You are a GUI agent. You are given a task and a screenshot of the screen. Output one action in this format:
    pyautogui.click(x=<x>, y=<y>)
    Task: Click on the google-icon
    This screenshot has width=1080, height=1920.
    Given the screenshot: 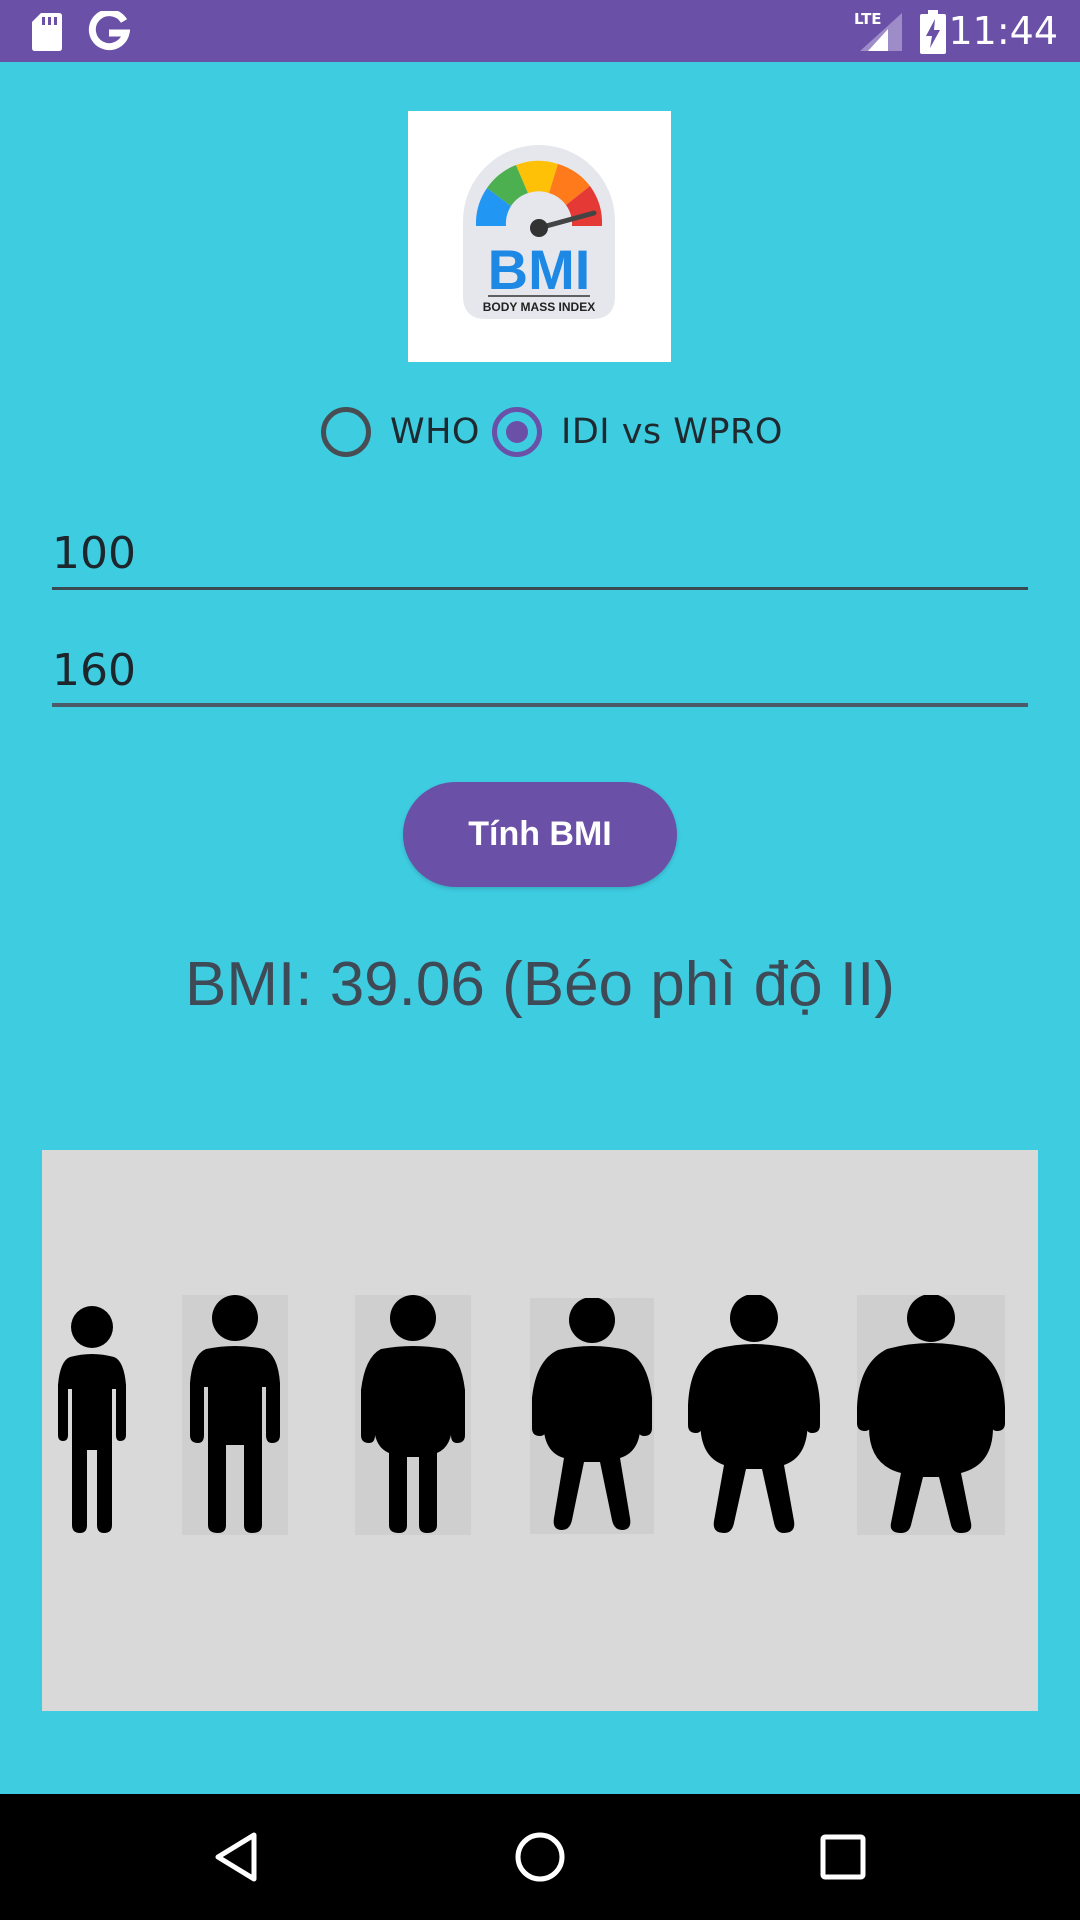 What is the action you would take?
    pyautogui.click(x=109, y=31)
    